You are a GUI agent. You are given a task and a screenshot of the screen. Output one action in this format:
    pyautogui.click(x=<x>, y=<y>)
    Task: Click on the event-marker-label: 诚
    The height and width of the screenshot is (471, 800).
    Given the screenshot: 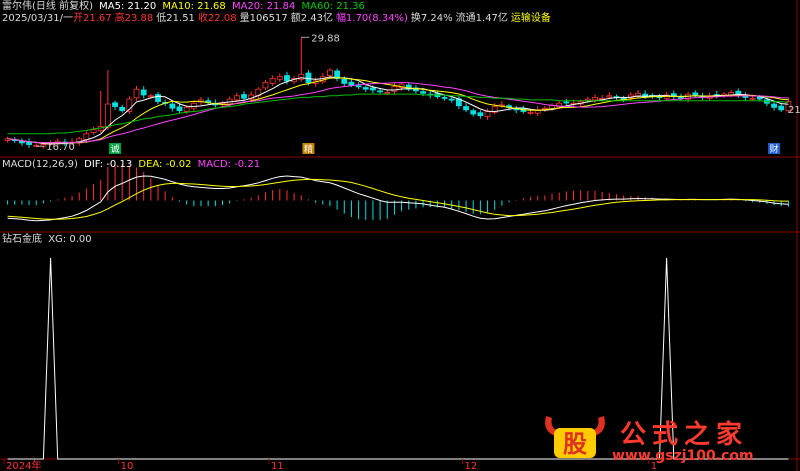 What is the action you would take?
    pyautogui.click(x=115, y=149)
    